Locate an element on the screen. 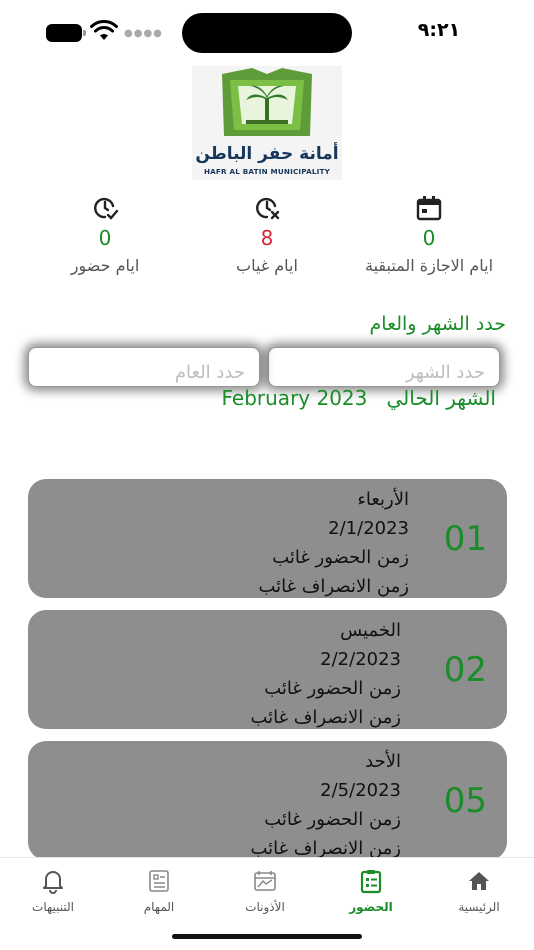 This screenshot has height=950, width=534. current-month: الشهر الحالي February 2023 is located at coordinates (359, 398).